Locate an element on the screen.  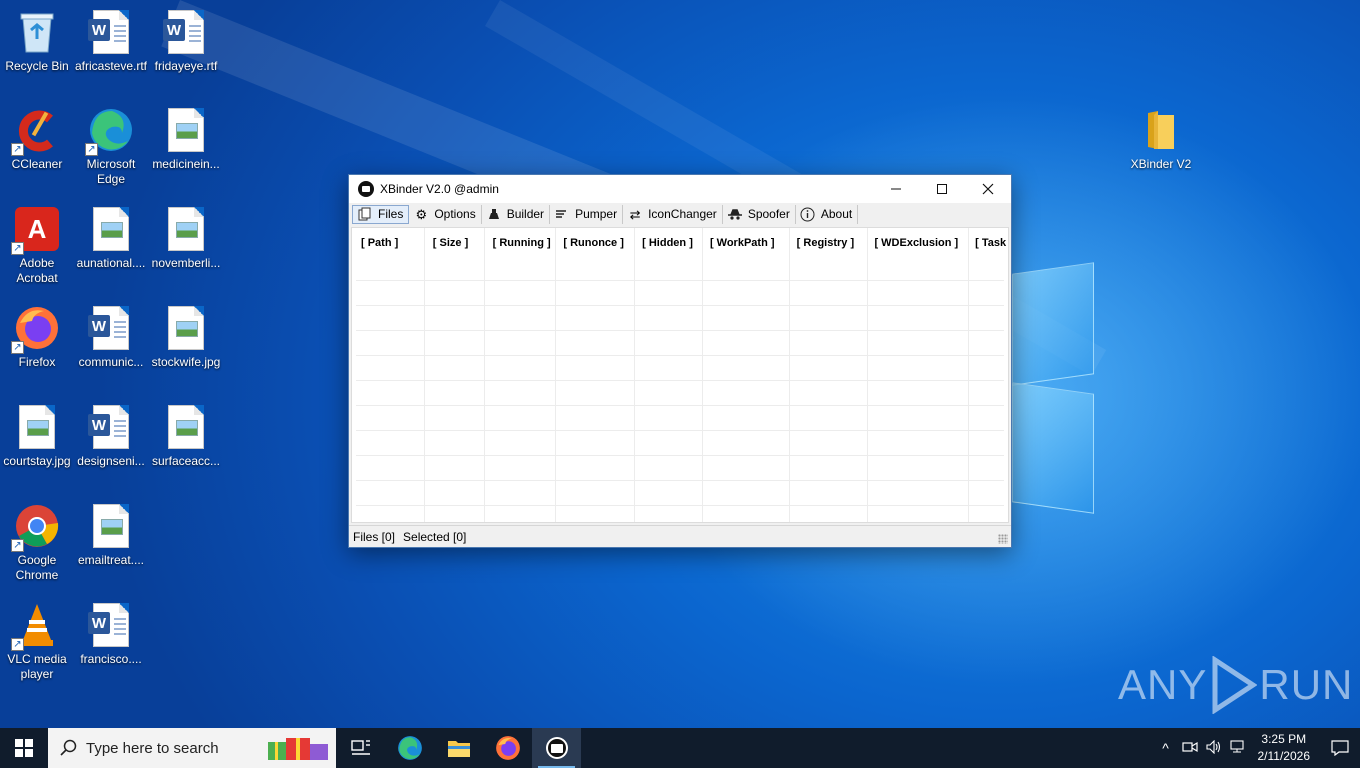
column-header-hidden: [ Hidden ] is located at coordinates (667, 243).